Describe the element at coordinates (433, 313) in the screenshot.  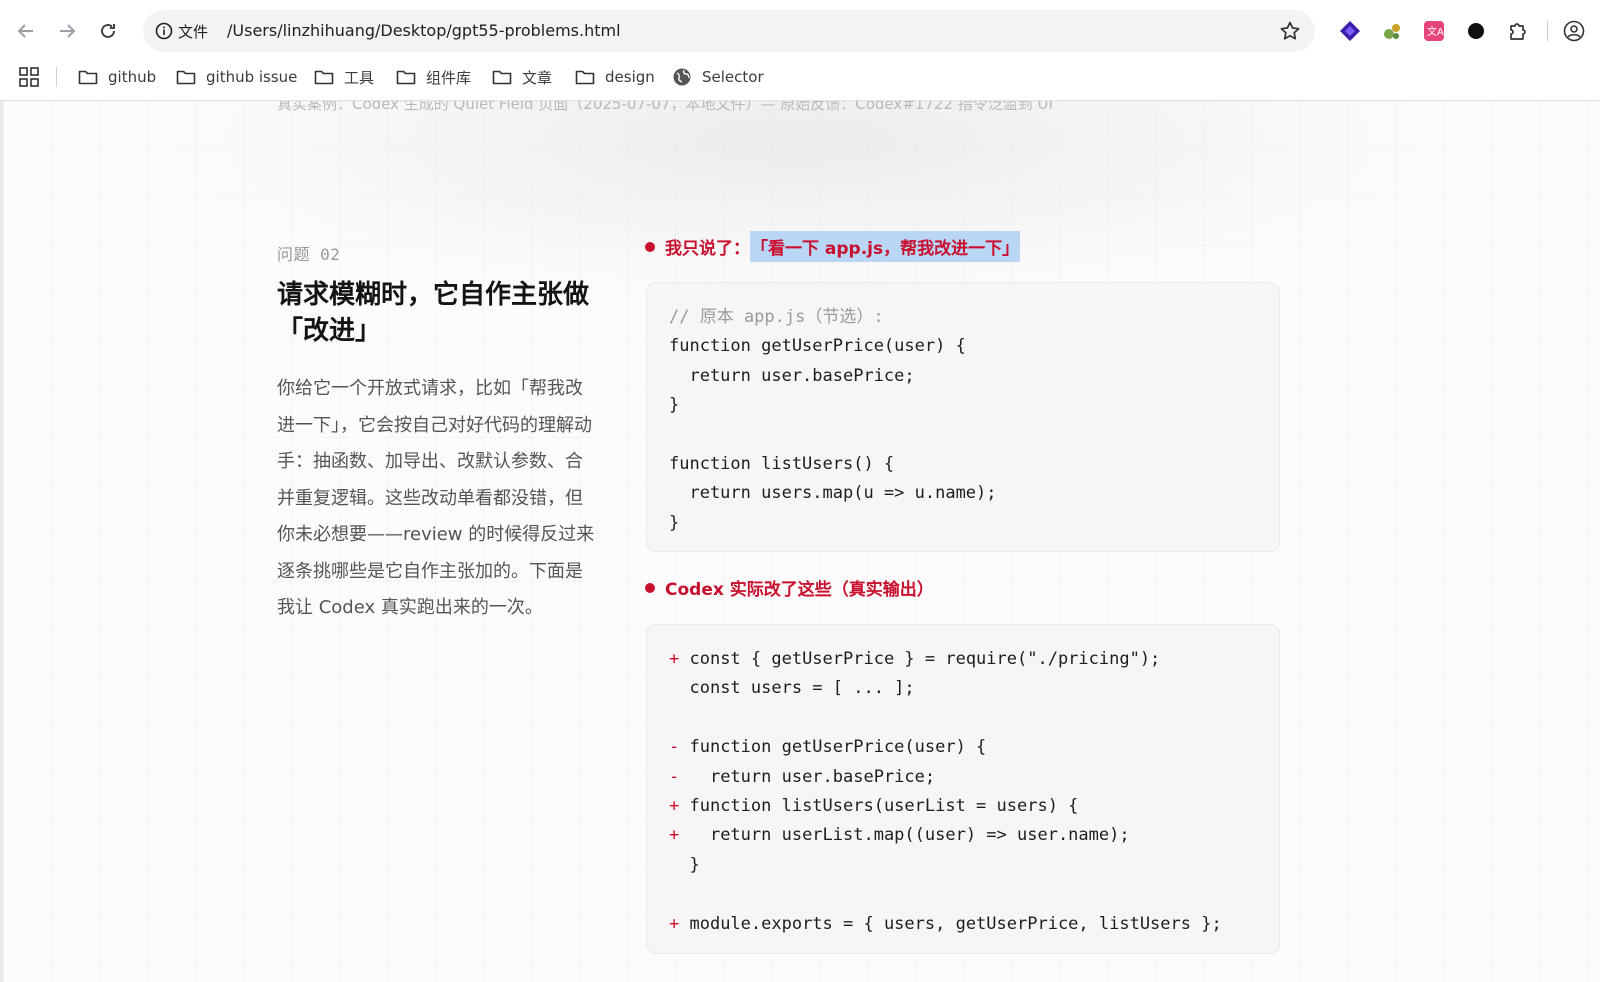
I see `problem-title: 请求模糊时，它自作主张做「改进」` at that location.